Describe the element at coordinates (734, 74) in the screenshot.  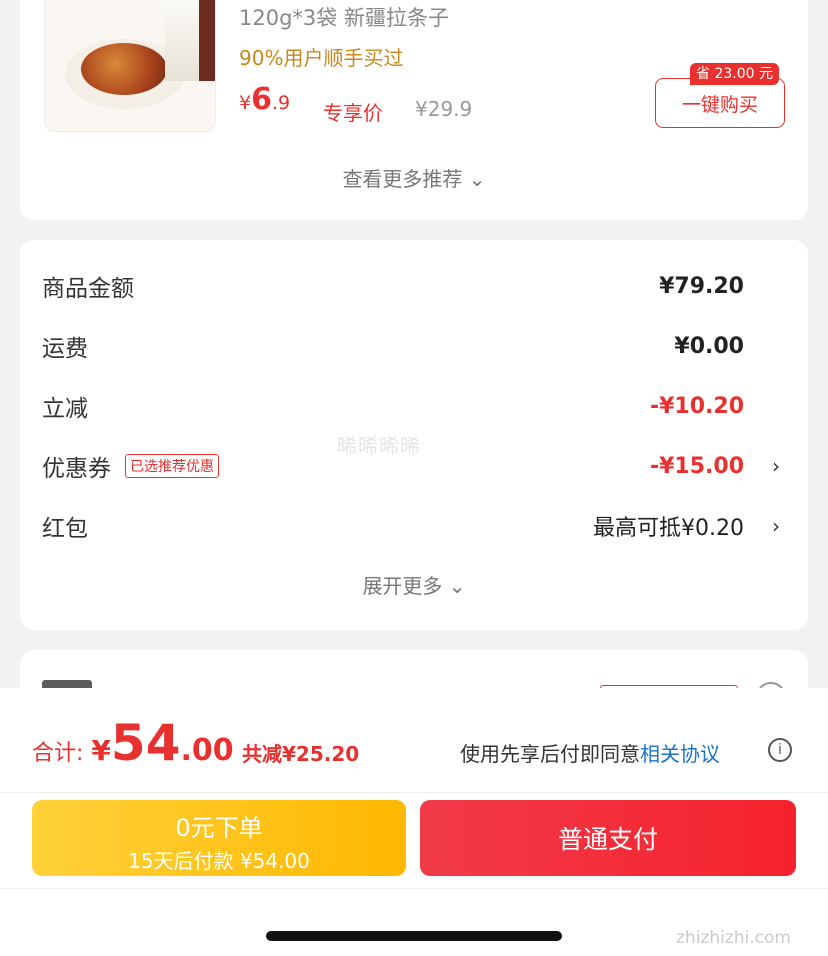
I see `save-amount-badge: 省 23.00 元` at that location.